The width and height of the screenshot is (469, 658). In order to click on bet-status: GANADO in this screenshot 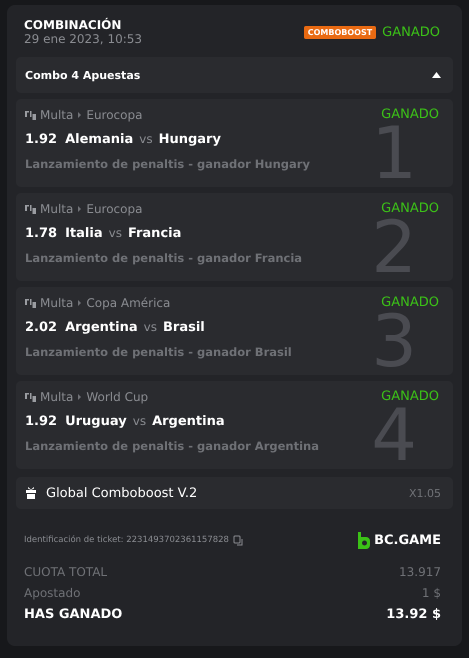, I will do `click(411, 32)`.